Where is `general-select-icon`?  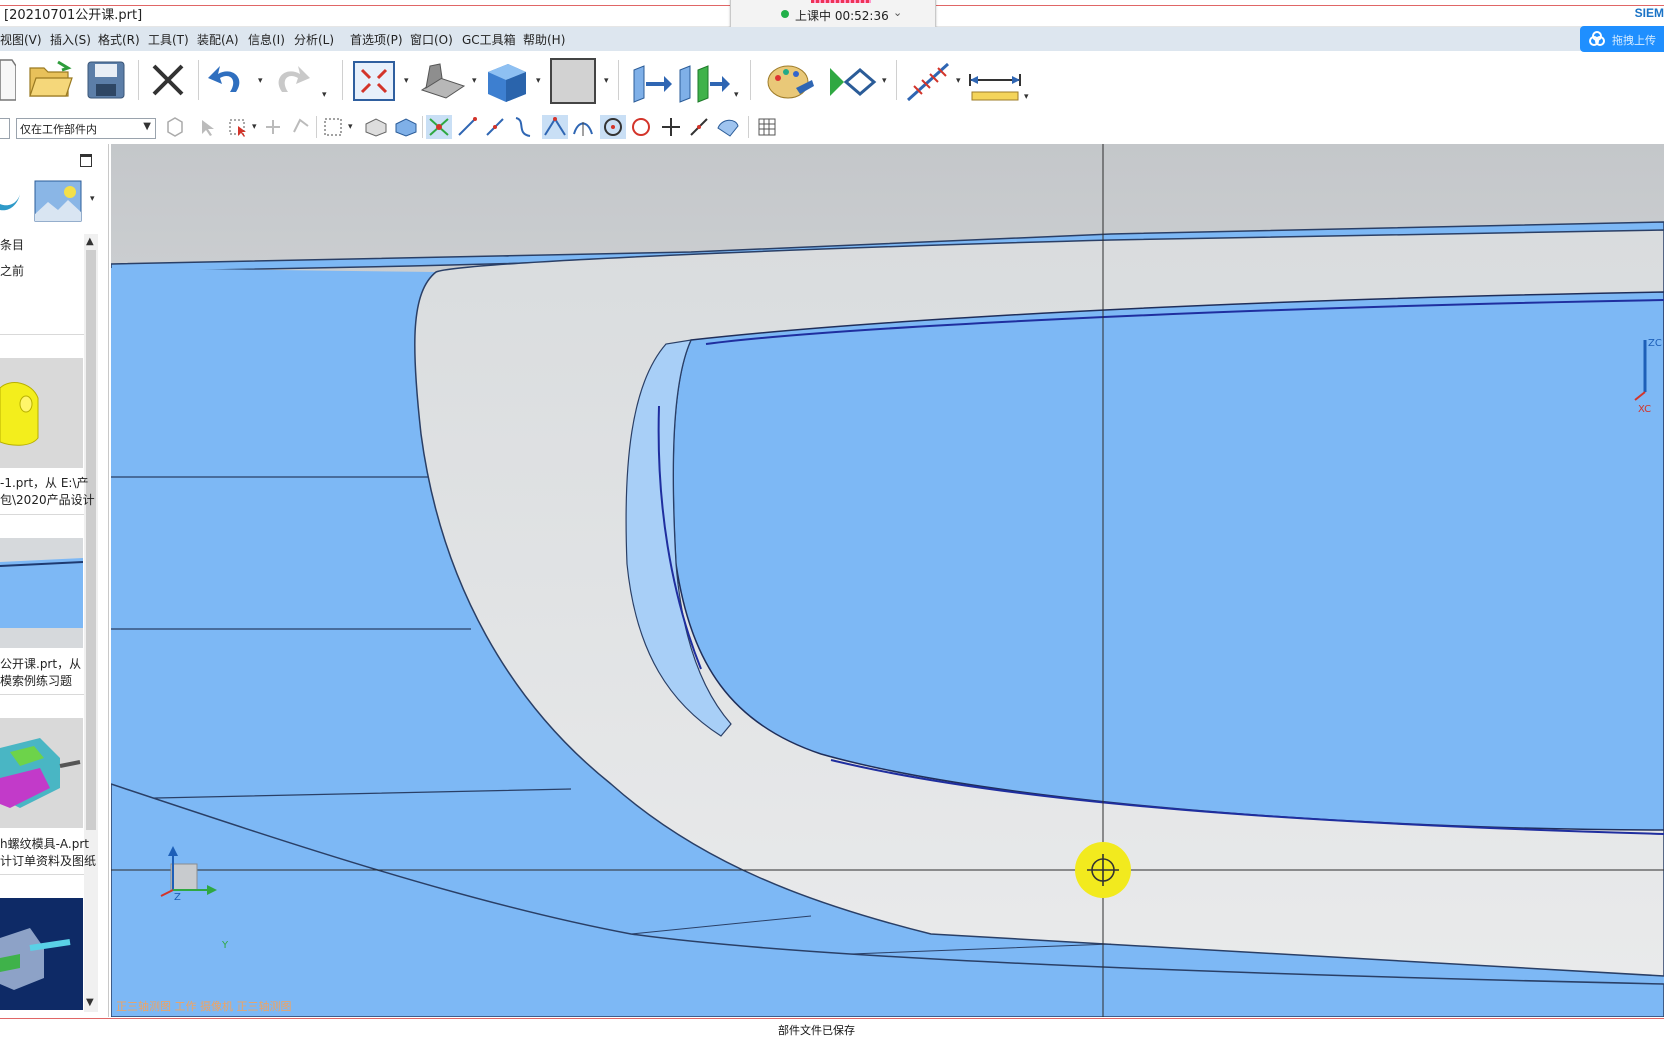 general-select-icon is located at coordinates (239, 127).